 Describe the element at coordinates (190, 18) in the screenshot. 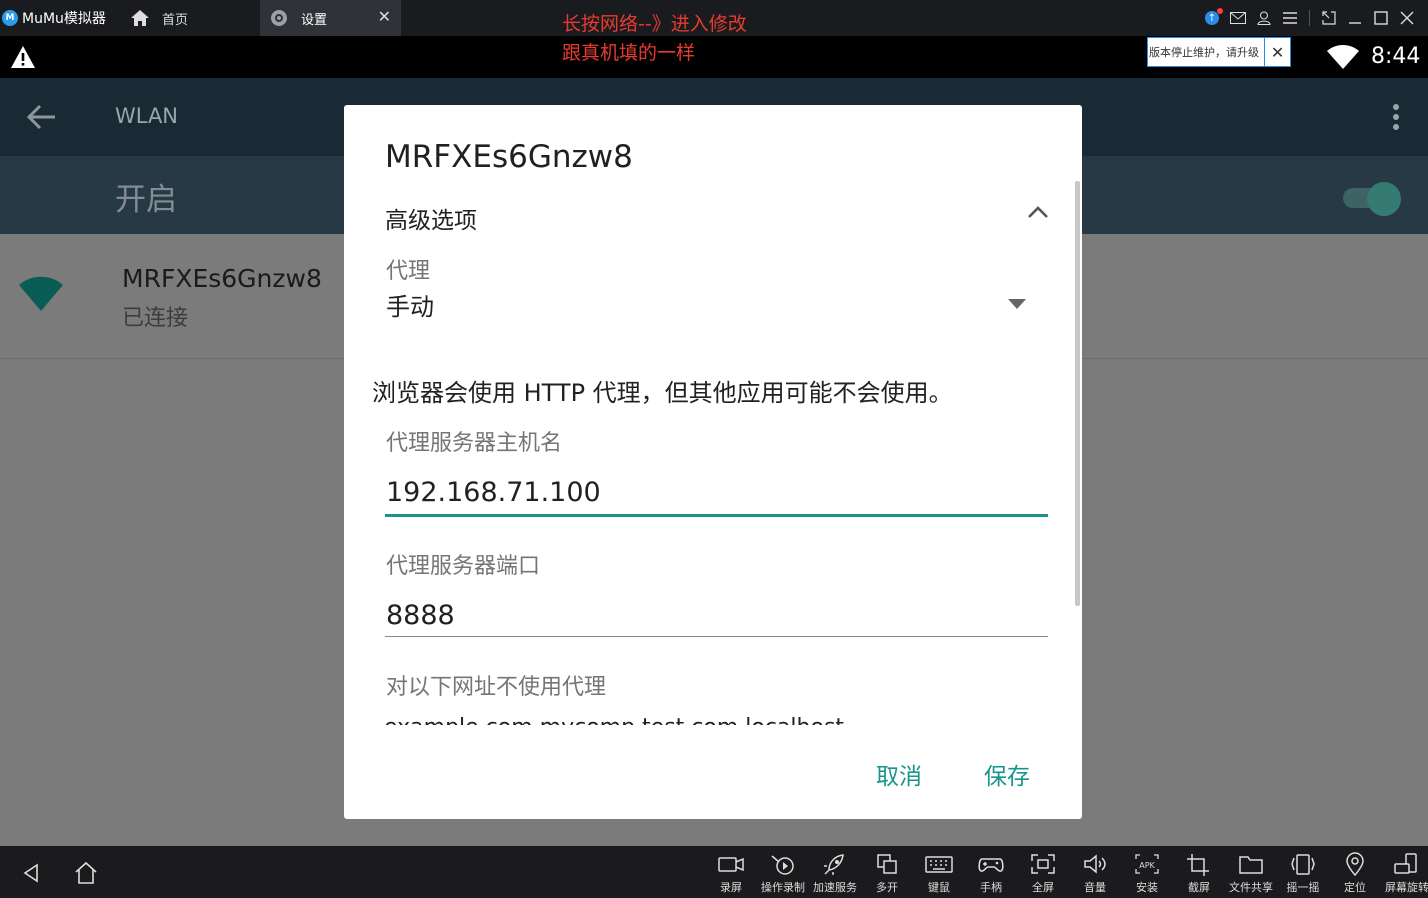

I see `tab-home: 首页` at that location.